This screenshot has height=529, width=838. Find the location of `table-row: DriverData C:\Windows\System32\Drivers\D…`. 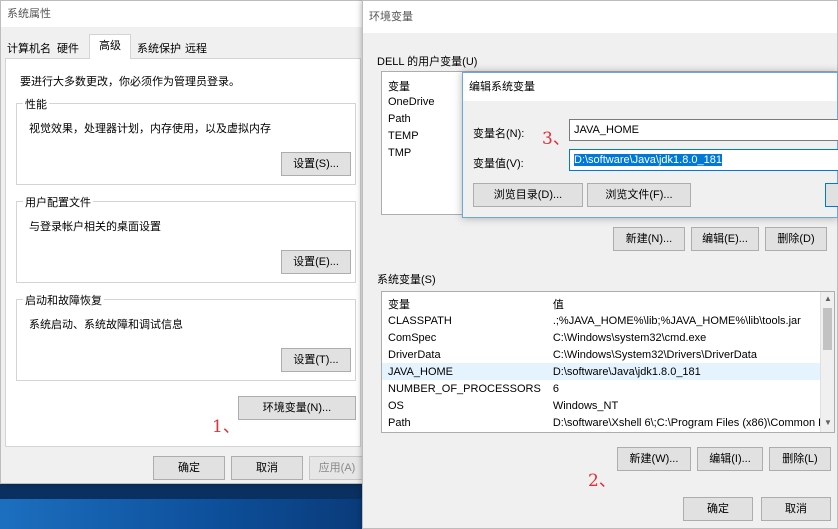

table-row: DriverData C:\Windows\System32\Drivers\D… is located at coordinates (608, 354).